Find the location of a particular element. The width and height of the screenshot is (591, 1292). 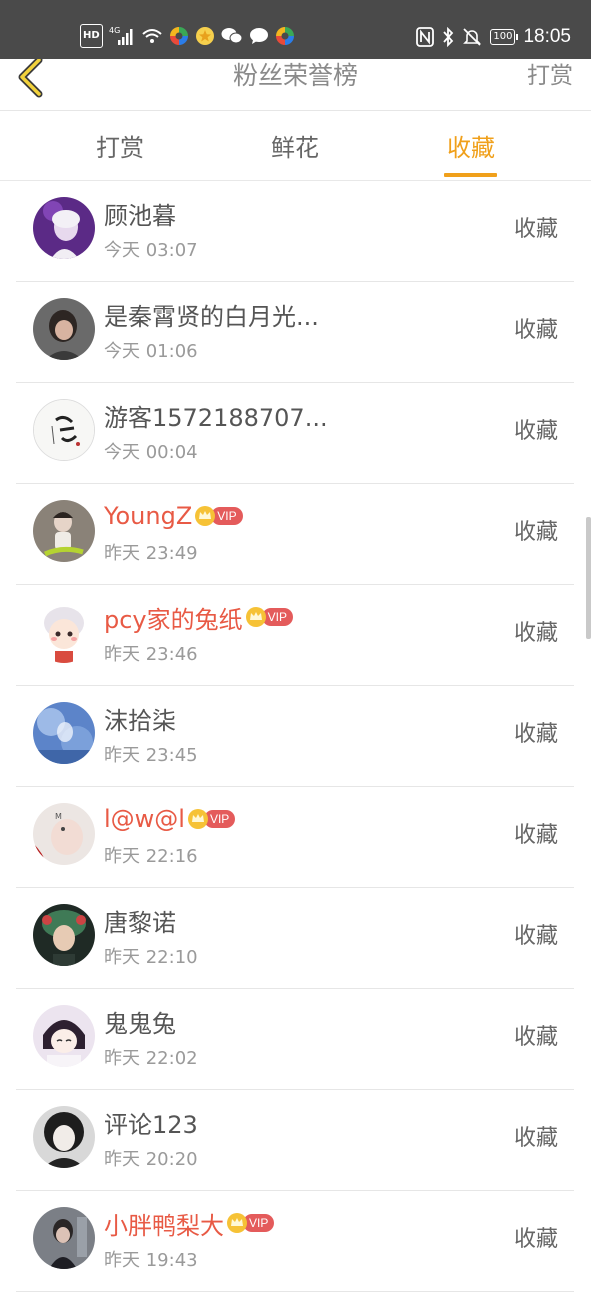

list-item: M l@w@l VIP 昨天 22:16 收藏 is located at coordinates (295, 837).